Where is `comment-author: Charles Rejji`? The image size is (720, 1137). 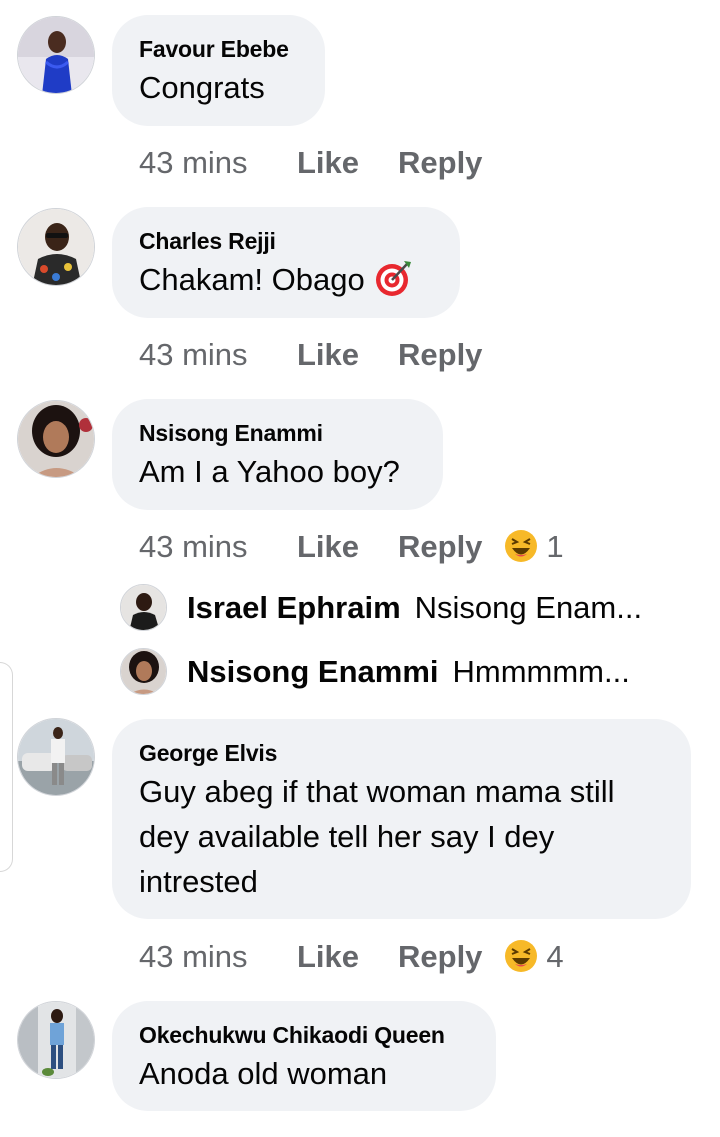 comment-author: Charles Rejji is located at coordinates (285, 241).